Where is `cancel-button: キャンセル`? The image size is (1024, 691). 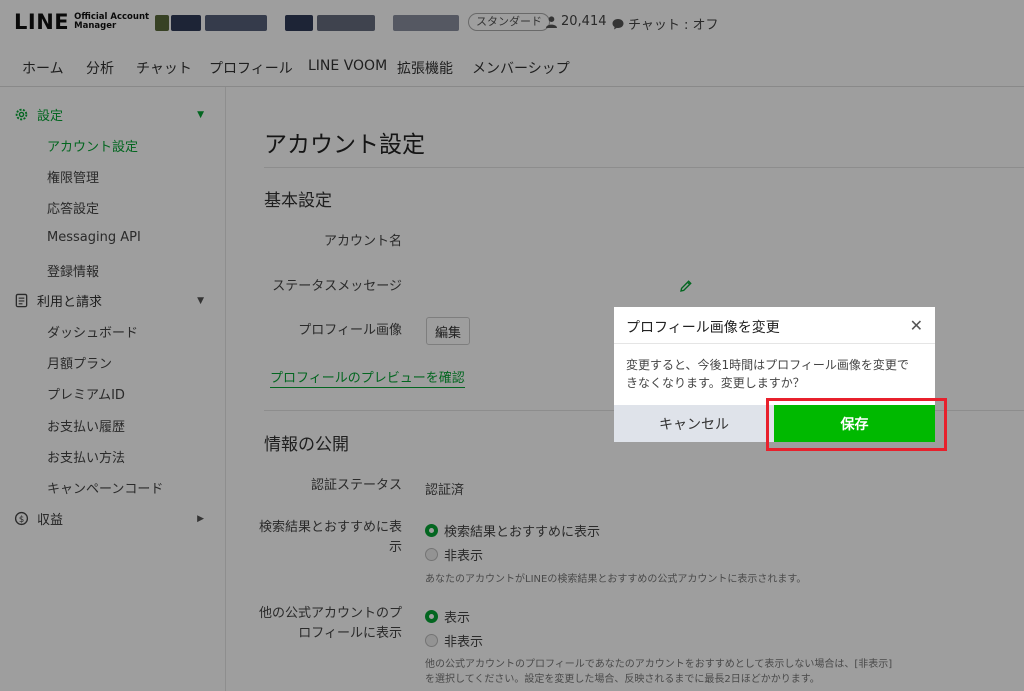
cancel-button: キャンセル is located at coordinates (694, 423).